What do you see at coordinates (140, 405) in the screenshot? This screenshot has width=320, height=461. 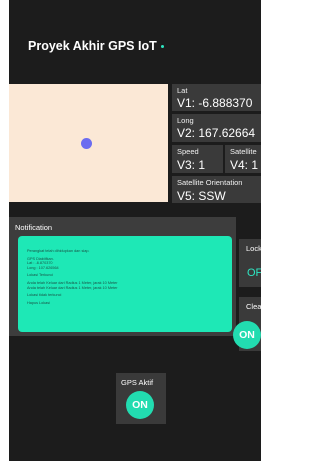 I see `gps-toggle-button: ON` at bounding box center [140, 405].